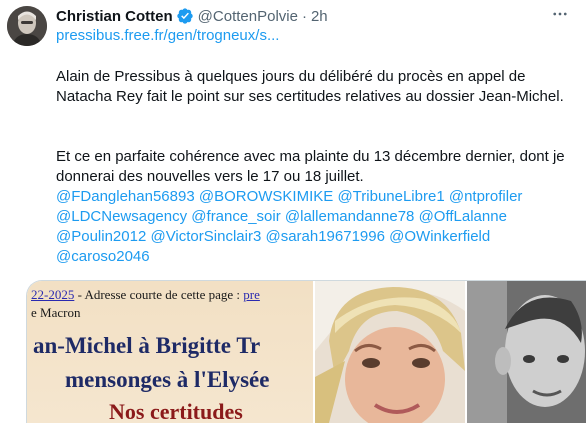 The width and height of the screenshot is (586, 423). What do you see at coordinates (56, 312) in the screenshot?
I see `doc-subline: e Macron` at bounding box center [56, 312].